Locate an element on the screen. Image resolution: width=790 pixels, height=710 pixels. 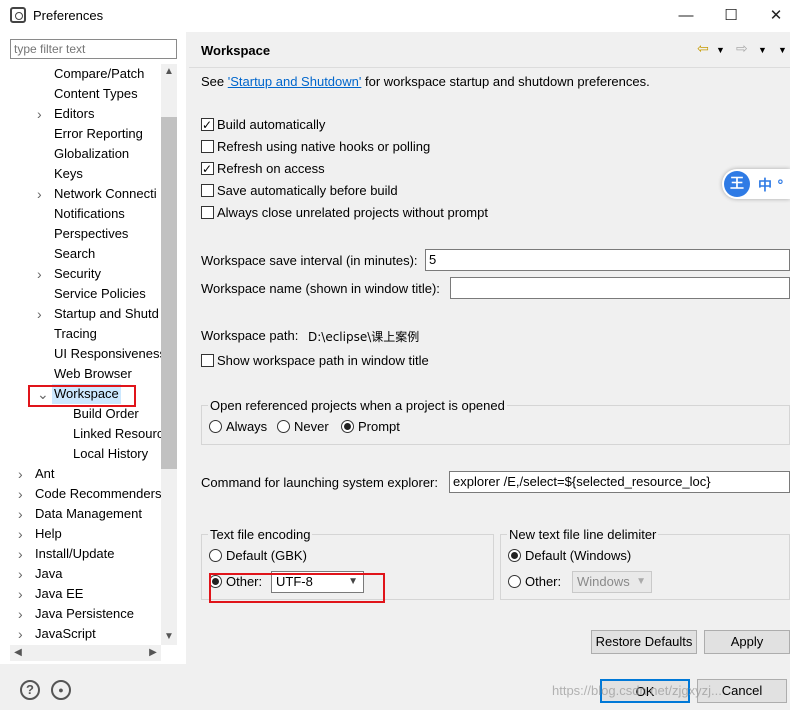
filter-input is located at coordinates (93, 49).